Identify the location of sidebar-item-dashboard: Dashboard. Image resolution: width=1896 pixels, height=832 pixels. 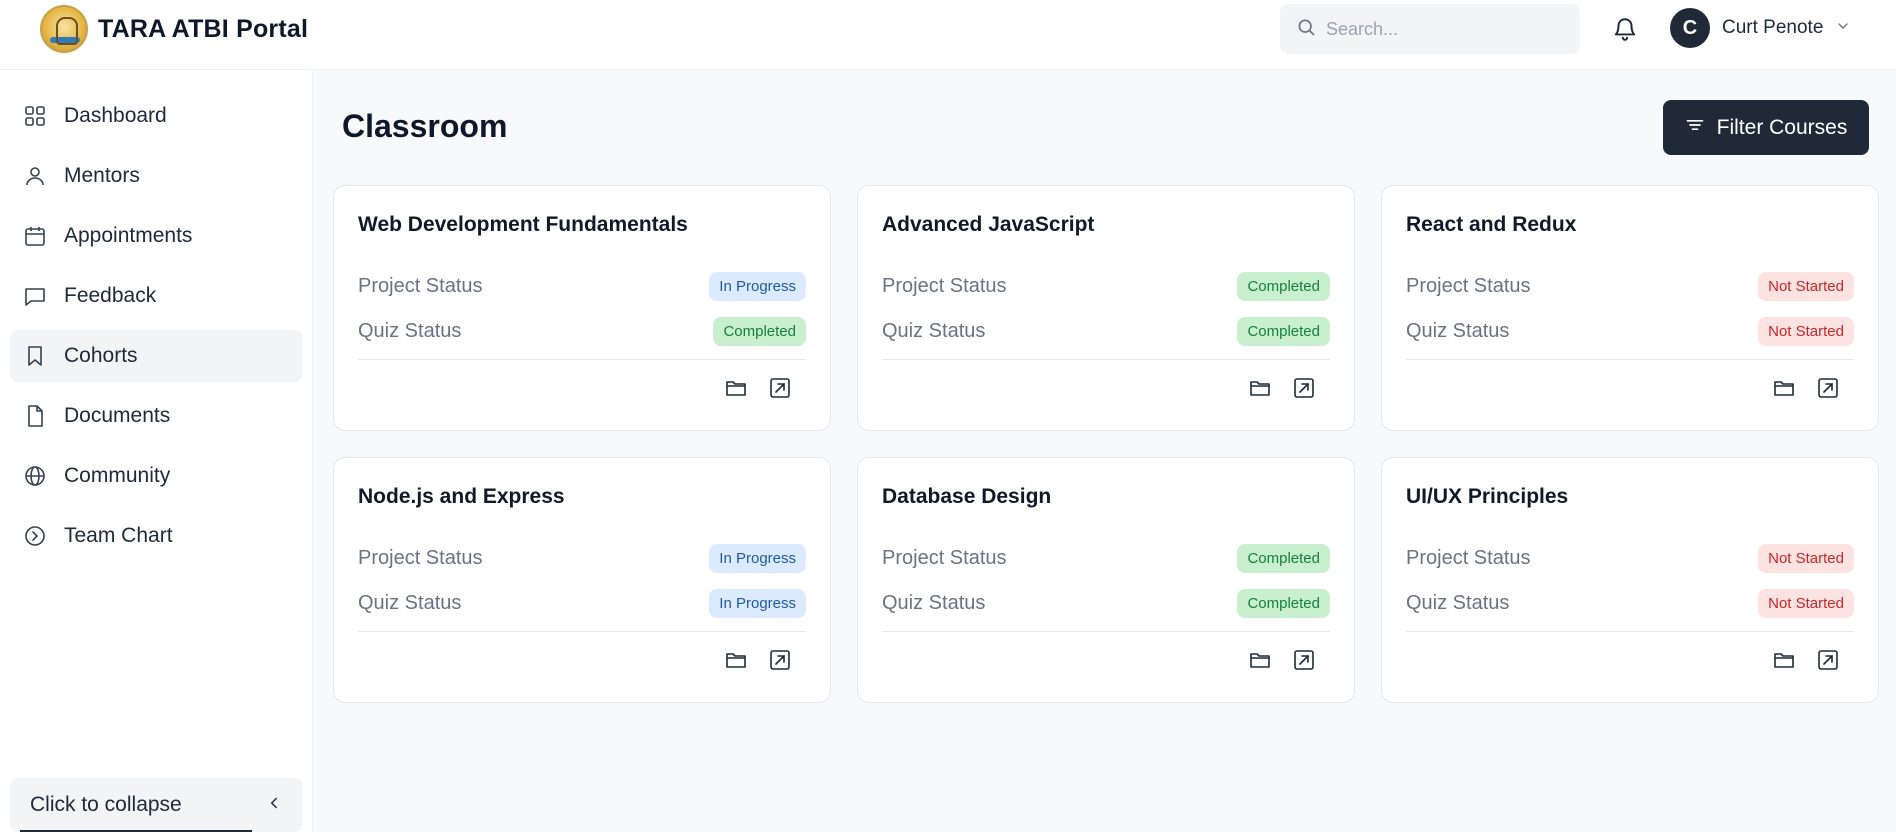
(156, 116).